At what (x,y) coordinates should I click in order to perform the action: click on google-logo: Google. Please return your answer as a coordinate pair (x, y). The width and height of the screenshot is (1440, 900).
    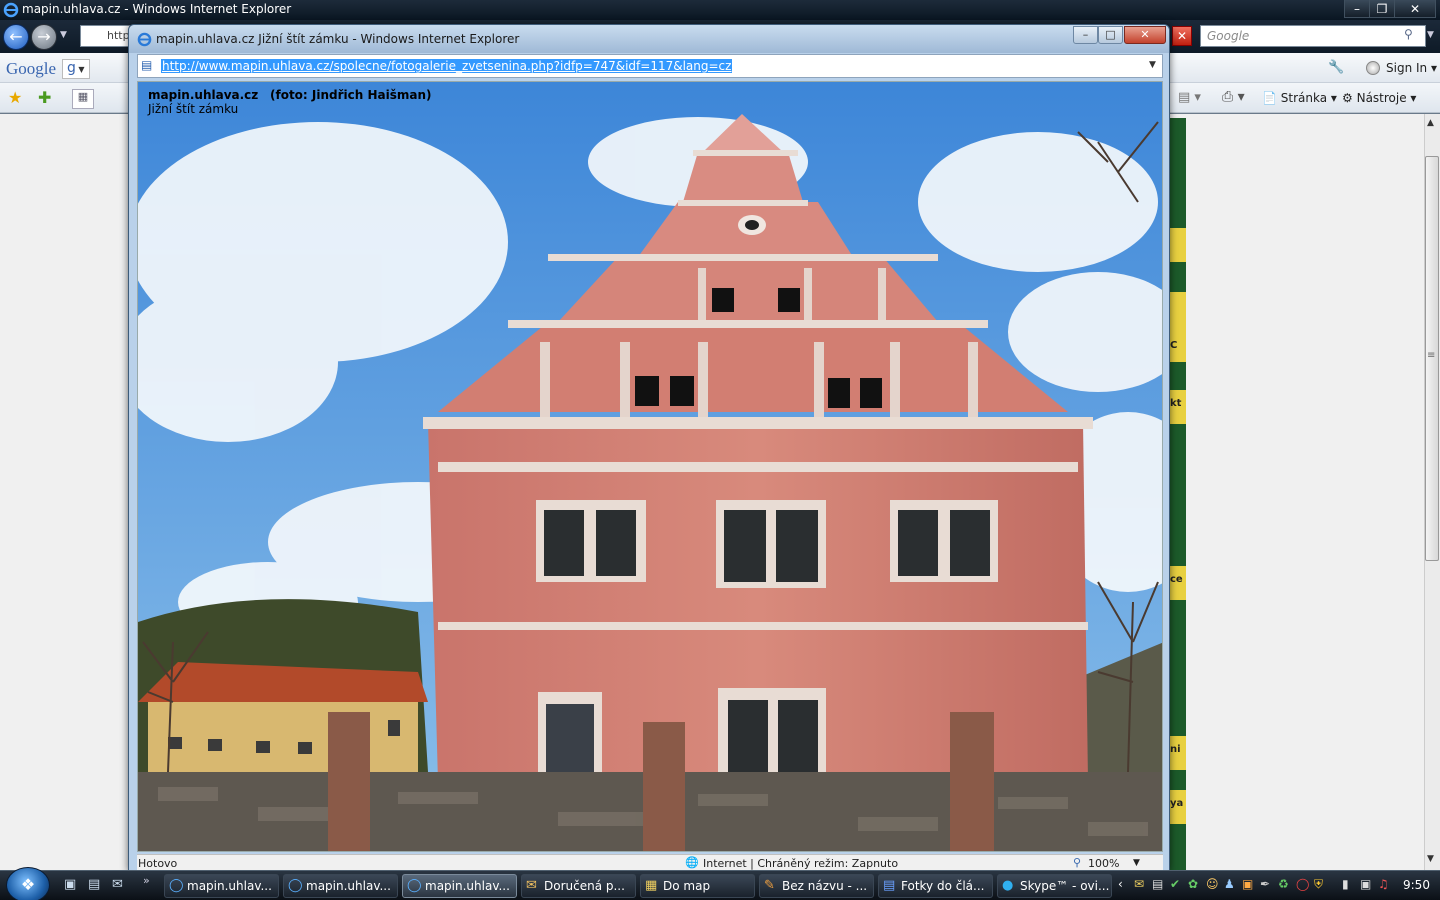
    Looking at the image, I should click on (31, 69).